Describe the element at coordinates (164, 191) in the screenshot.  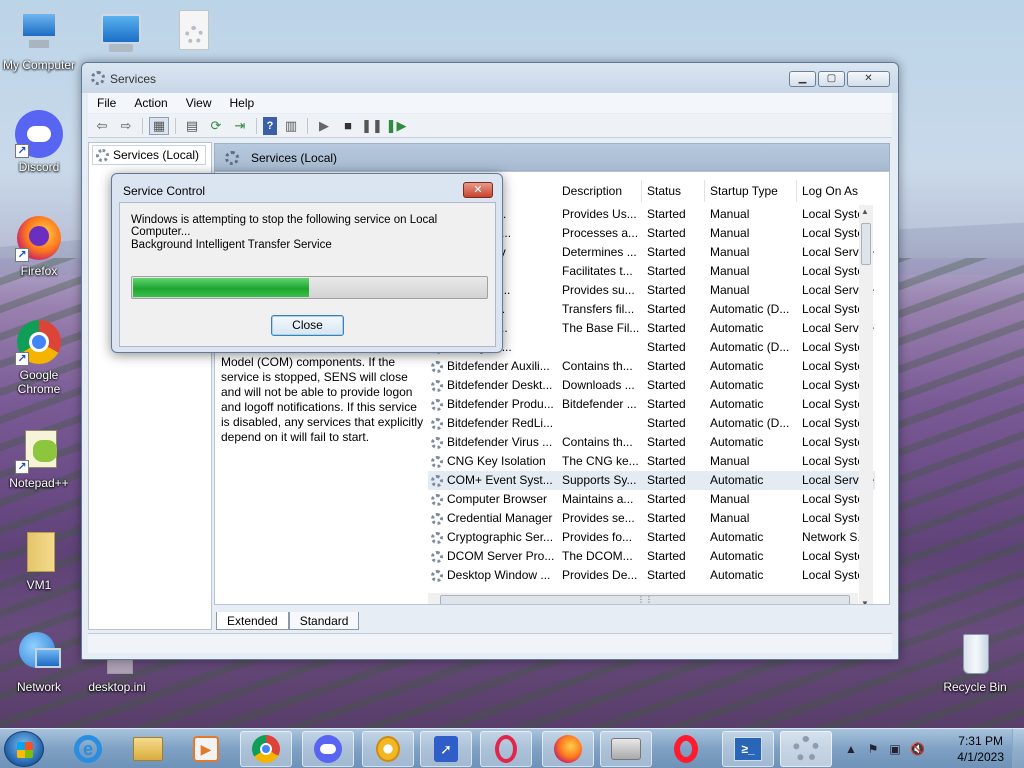
I see `dialog-title: Service Control` at that location.